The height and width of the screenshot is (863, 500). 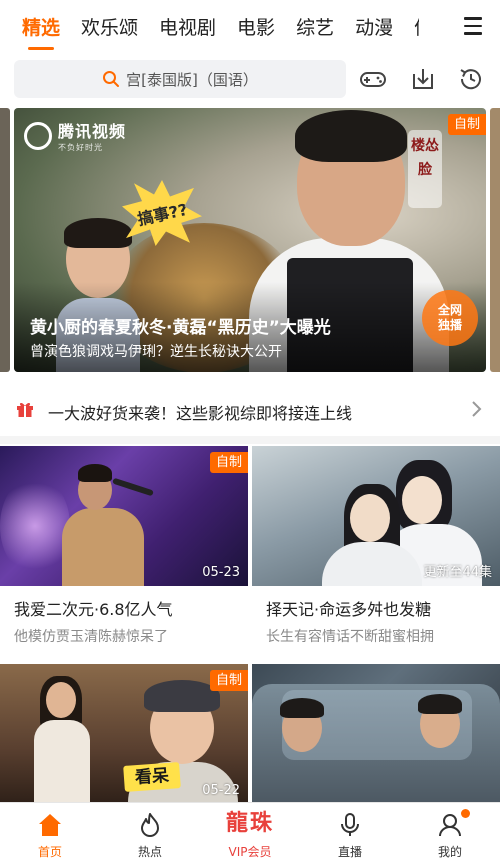 What do you see at coordinates (350, 637) in the screenshot?
I see `video-description: 长生有容情话不断甜蜜相拥` at bounding box center [350, 637].